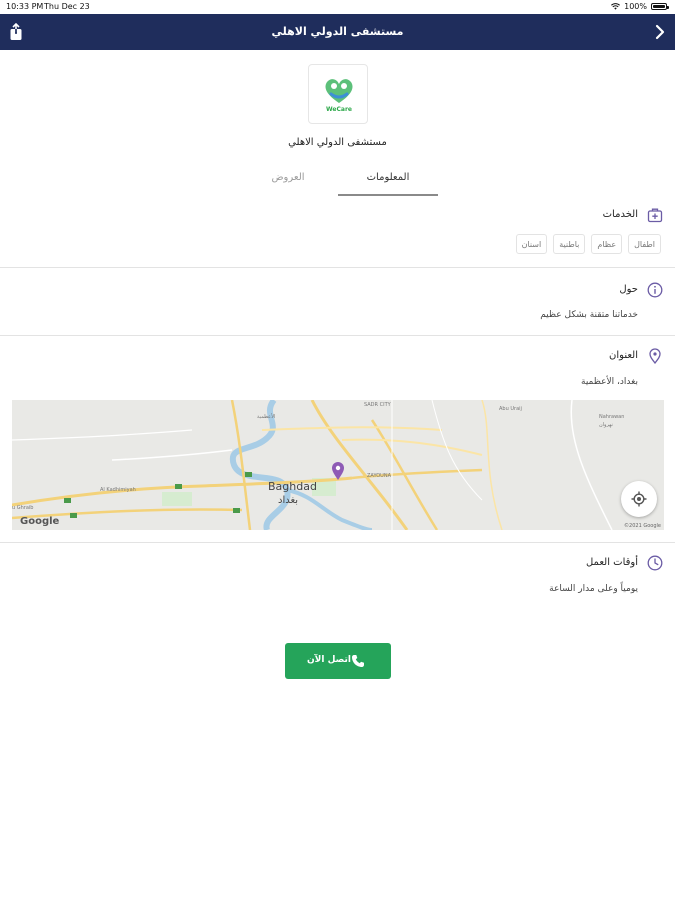  Describe the element at coordinates (288, 184) in the screenshot. I see `tab-offers: العروض` at that location.